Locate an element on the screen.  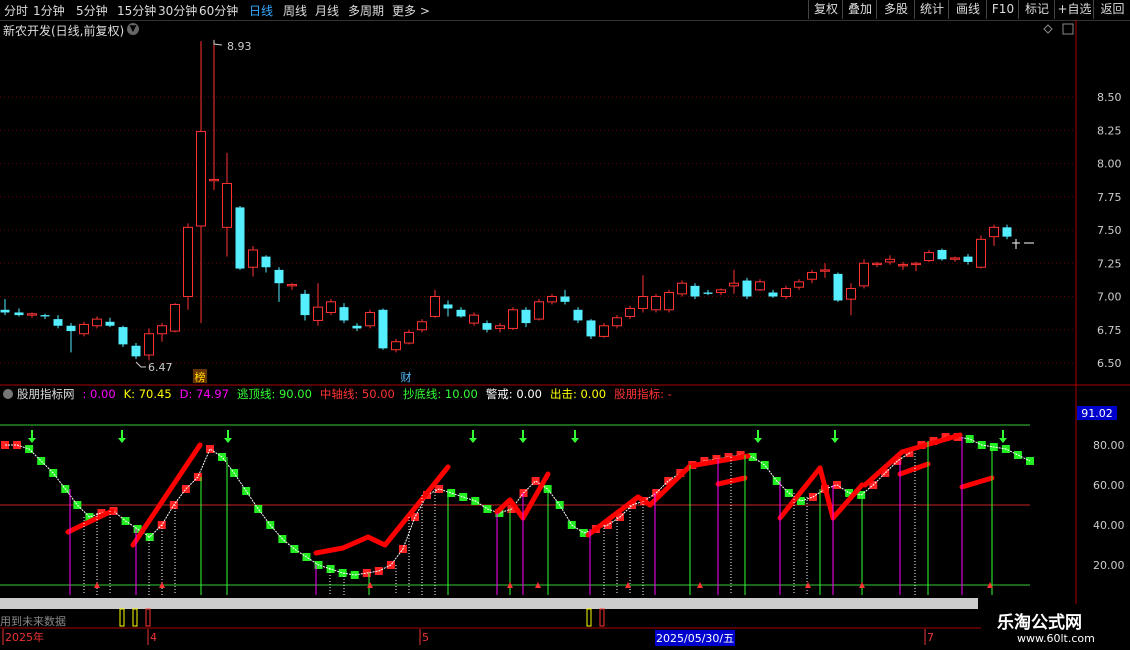
cursor-date: 2025/05/30/五 is located at coordinates (695, 638).